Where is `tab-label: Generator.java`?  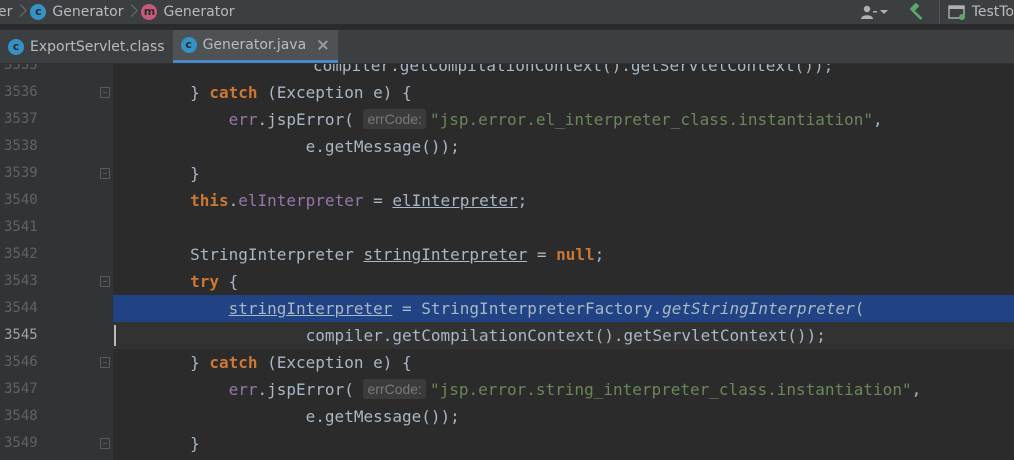 tab-label: Generator.java is located at coordinates (254, 45).